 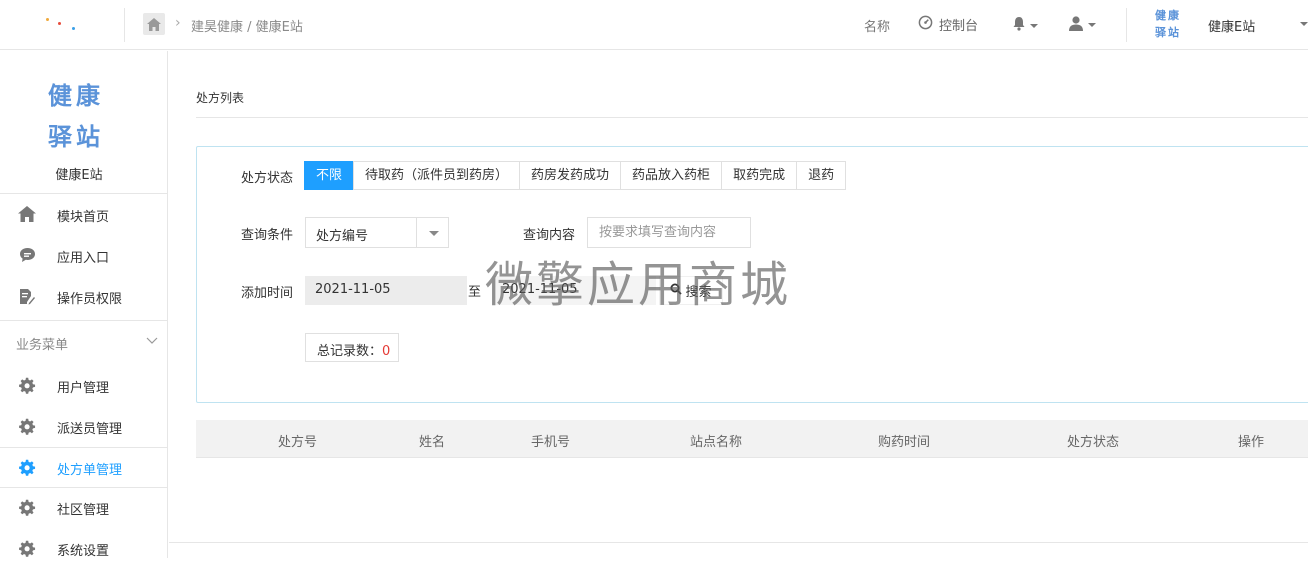 I want to click on chat-bubble-icon, so click(x=27, y=255).